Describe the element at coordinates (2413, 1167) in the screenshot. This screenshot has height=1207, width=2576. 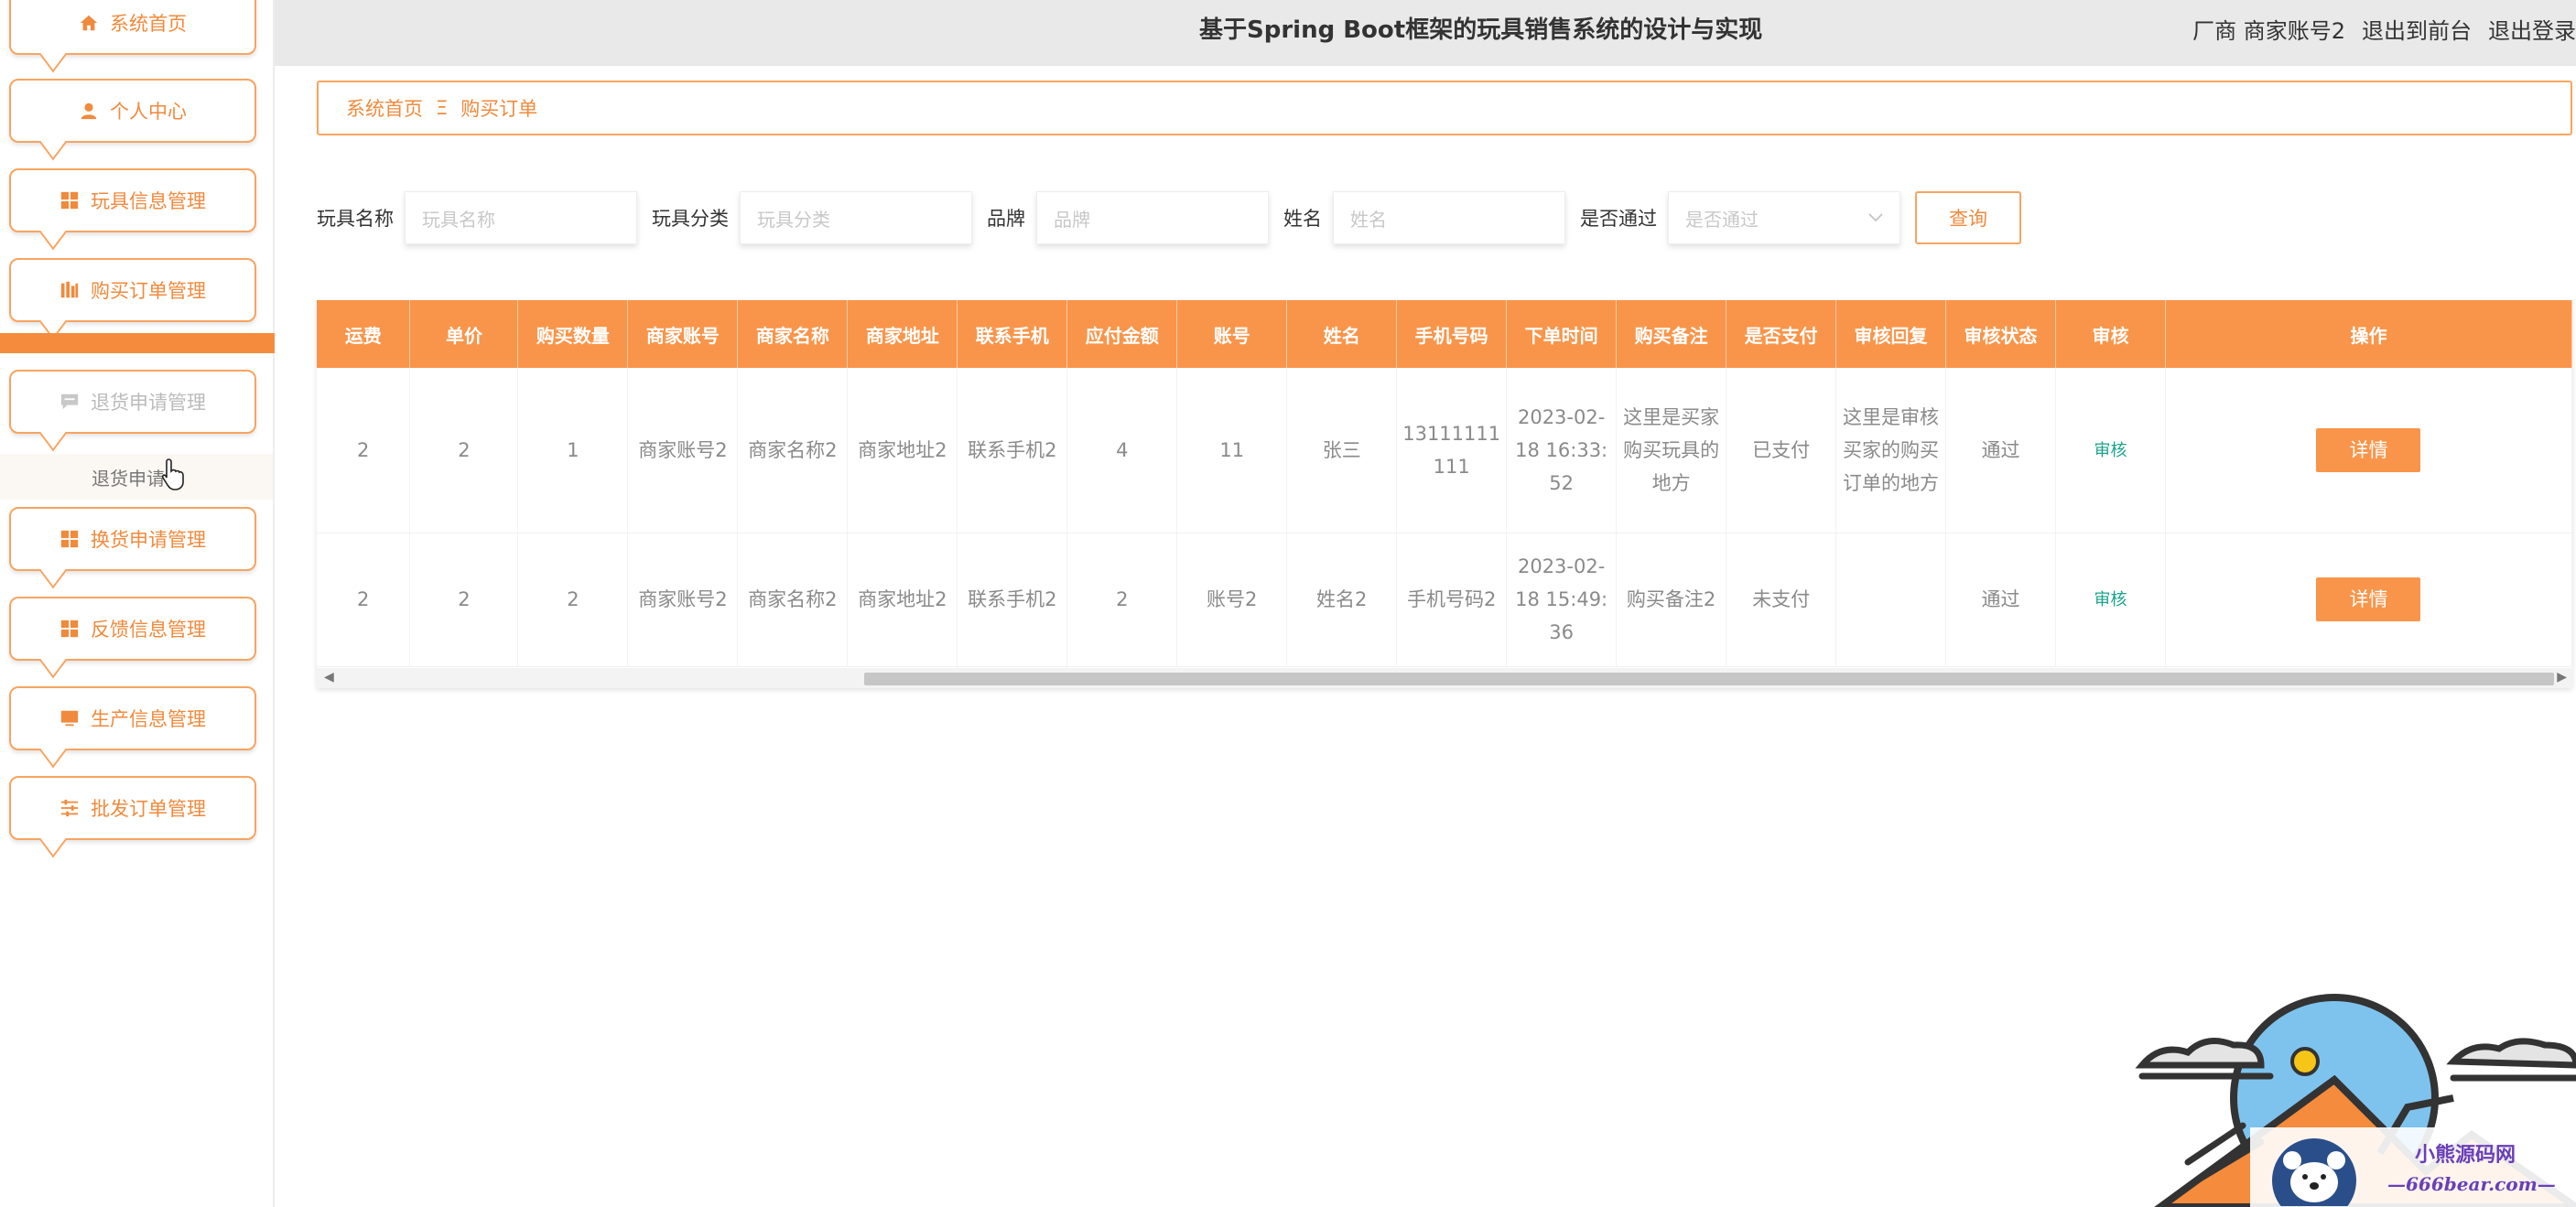
I see `watermark: 小熊源码网 —666bear.com—` at that location.